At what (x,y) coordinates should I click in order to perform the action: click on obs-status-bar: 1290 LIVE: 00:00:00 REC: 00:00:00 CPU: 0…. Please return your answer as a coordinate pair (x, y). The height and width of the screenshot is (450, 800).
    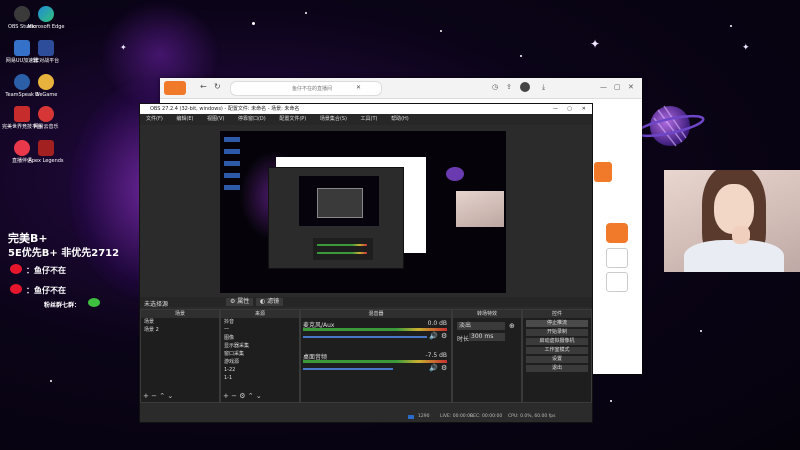
    Looking at the image, I should click on (366, 417).